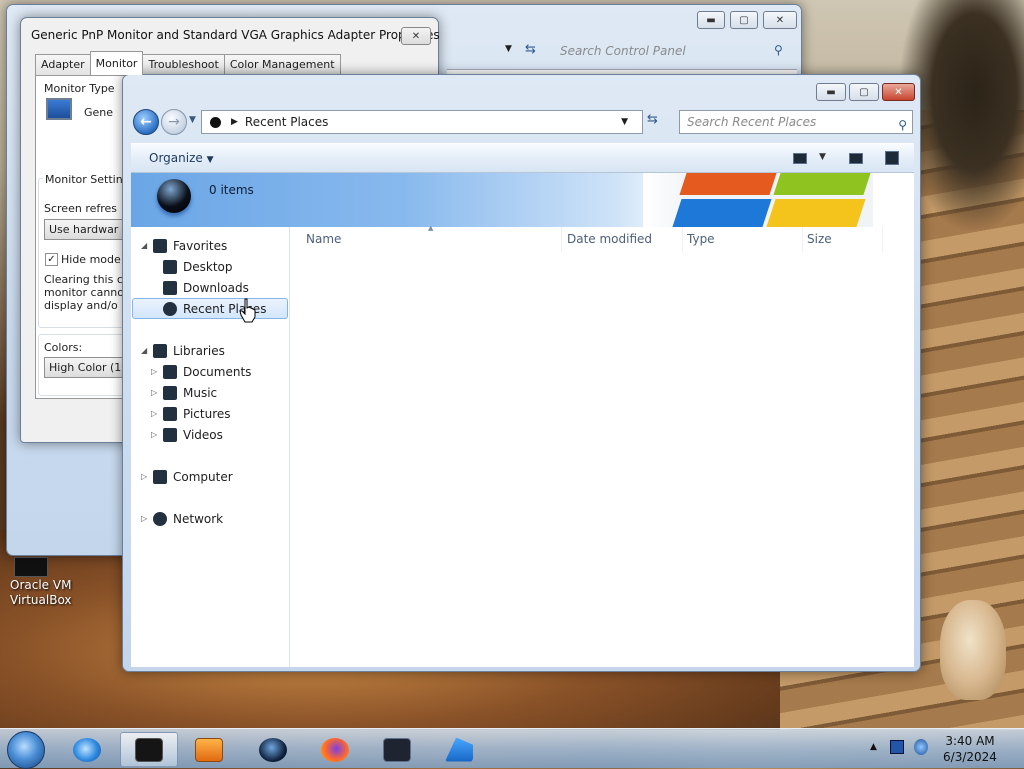  I want to click on taskbar-wireshark, so click(459, 749).